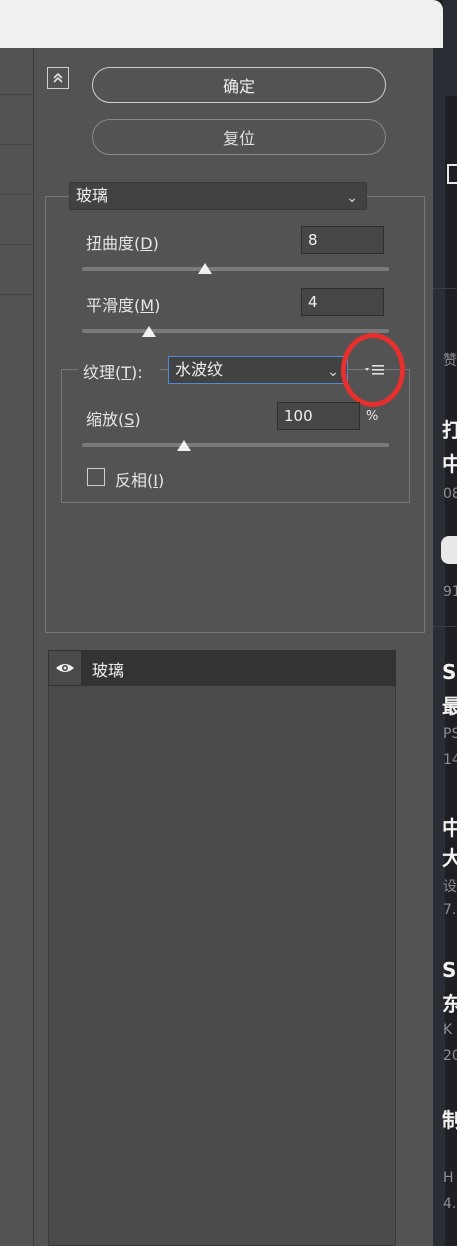 Image resolution: width=457 pixels, height=1246 pixels. What do you see at coordinates (450, 887) in the screenshot?
I see `webpage-text: 设` at bounding box center [450, 887].